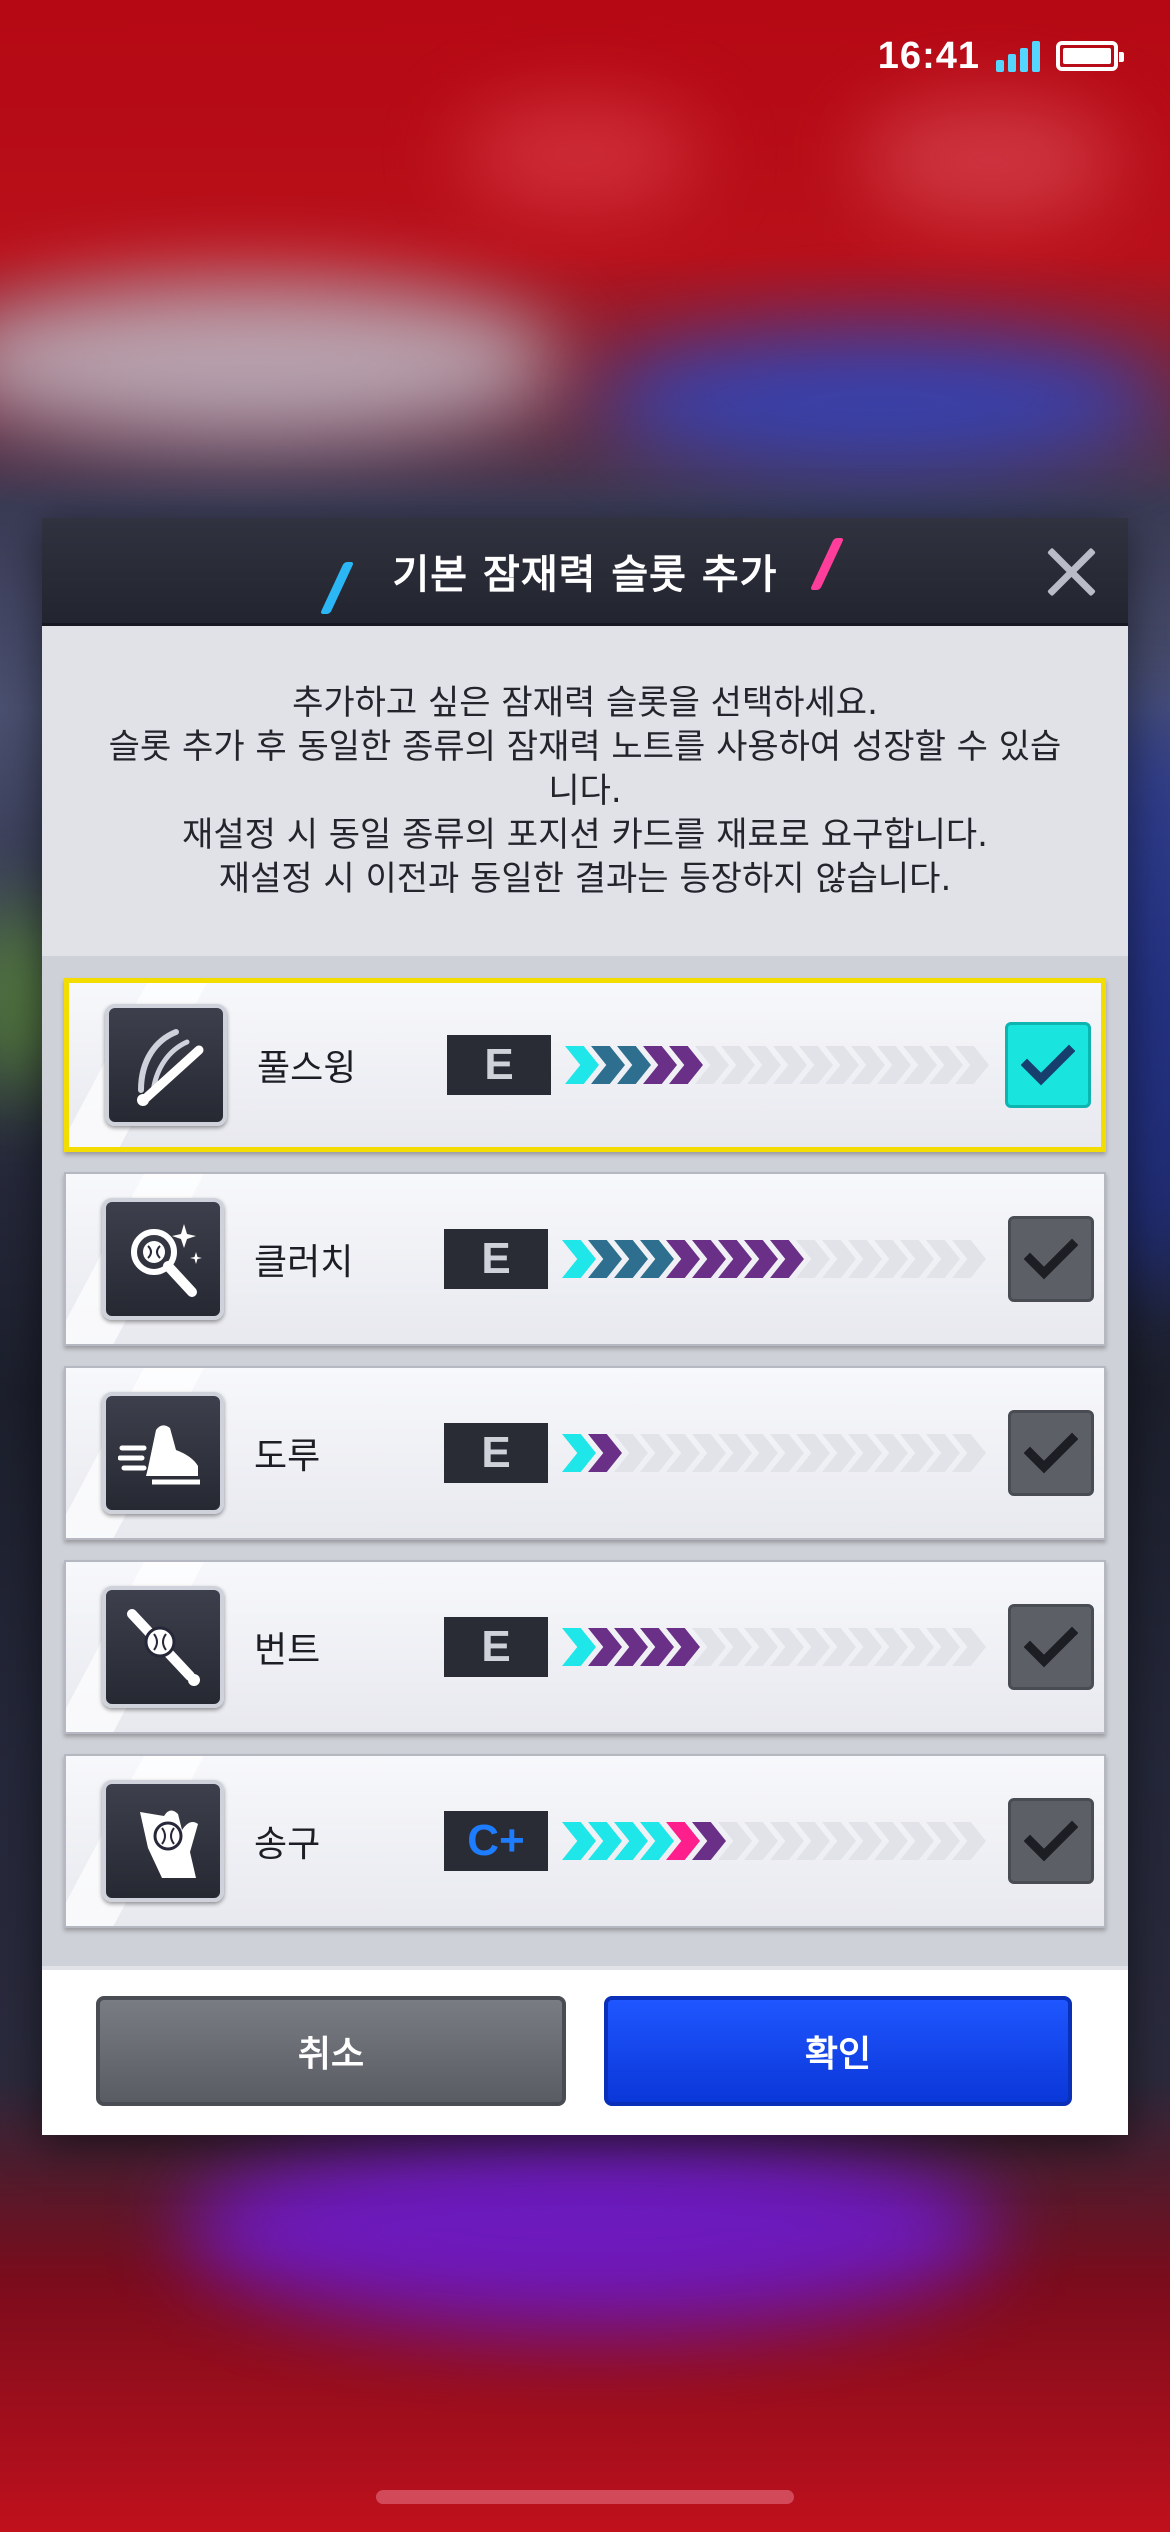 This screenshot has width=1170, height=2532. Describe the element at coordinates (827, 564) in the screenshot. I see `decor-slash-pink` at that location.